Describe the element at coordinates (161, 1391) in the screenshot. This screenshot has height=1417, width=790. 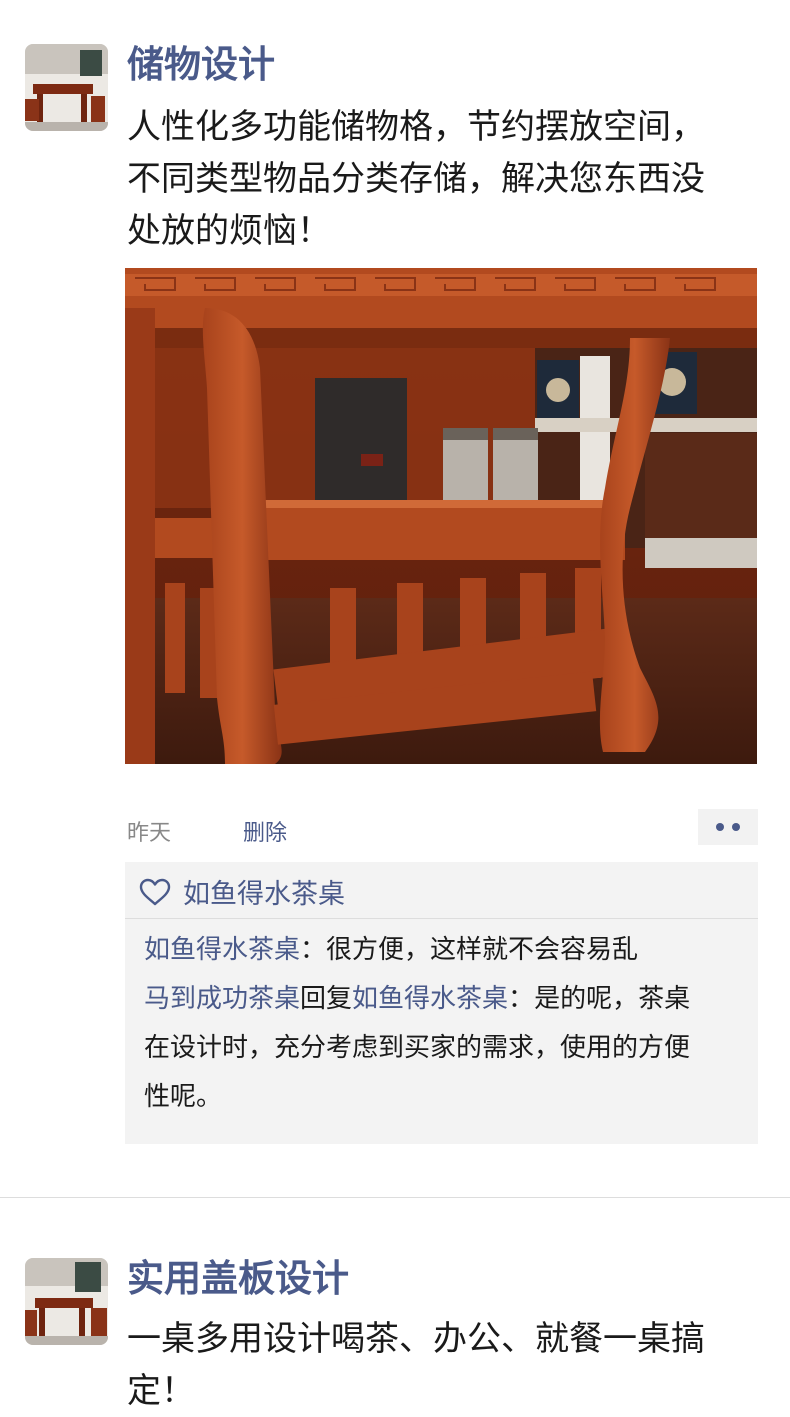
I see `post-text-line: 定！` at that location.